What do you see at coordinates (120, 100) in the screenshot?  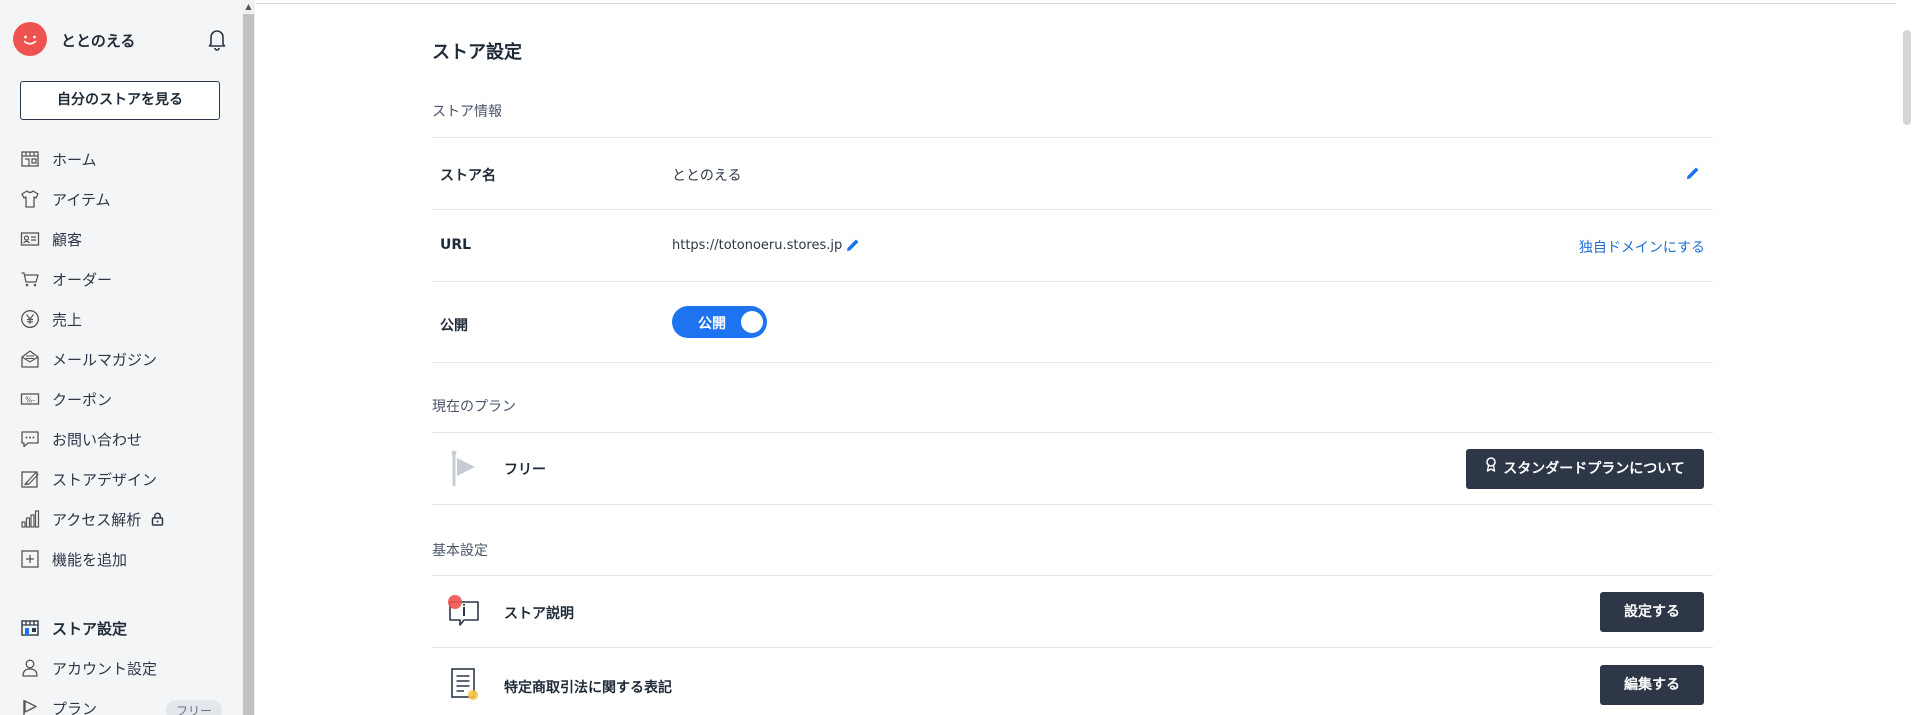 I see `view-store-button: 自分のストアを見る` at bounding box center [120, 100].